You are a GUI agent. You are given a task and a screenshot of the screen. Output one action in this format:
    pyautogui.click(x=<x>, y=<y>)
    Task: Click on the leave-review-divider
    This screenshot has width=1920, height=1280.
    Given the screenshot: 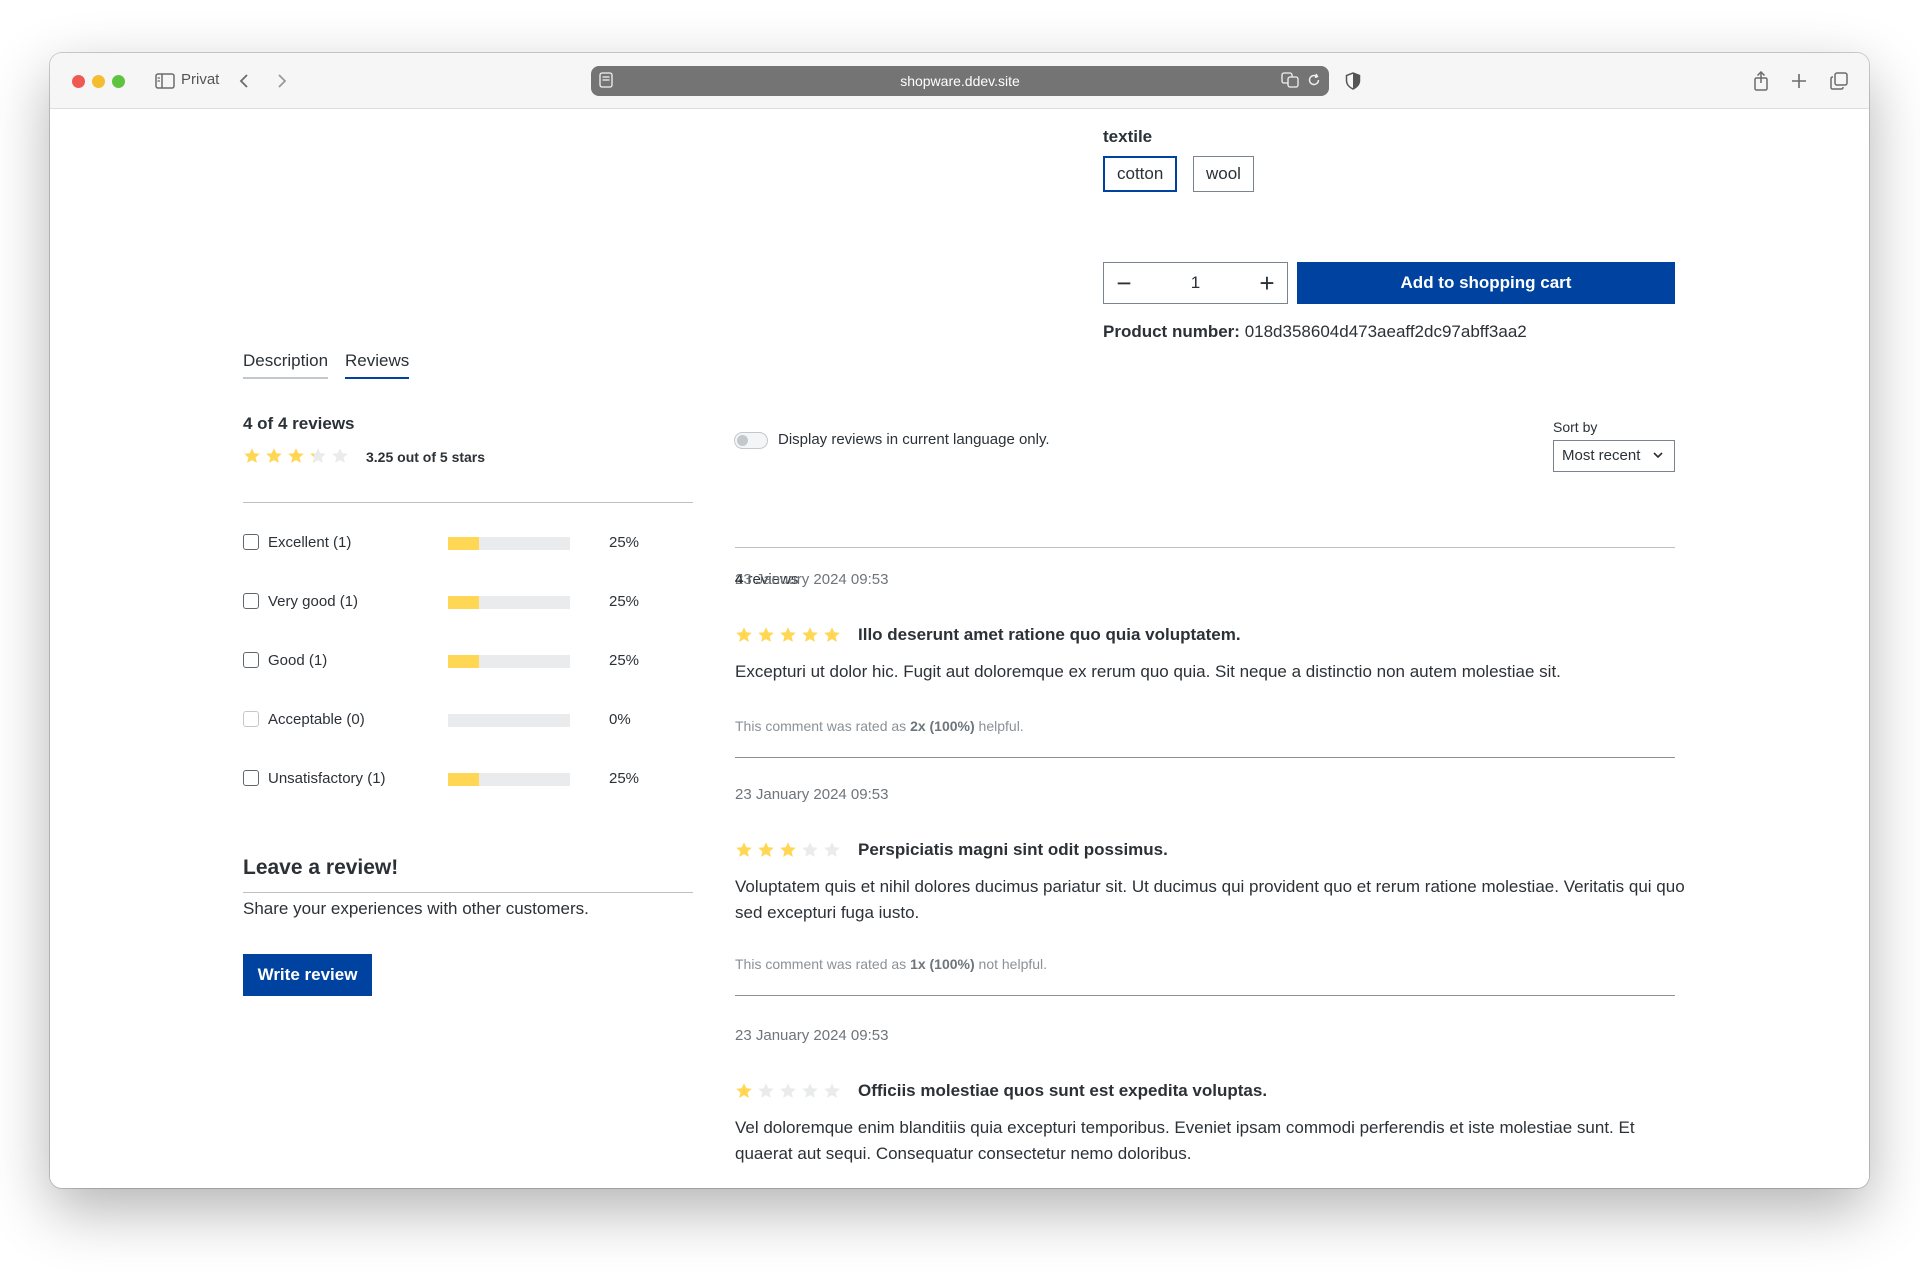 What is the action you would take?
    pyautogui.click(x=468, y=892)
    